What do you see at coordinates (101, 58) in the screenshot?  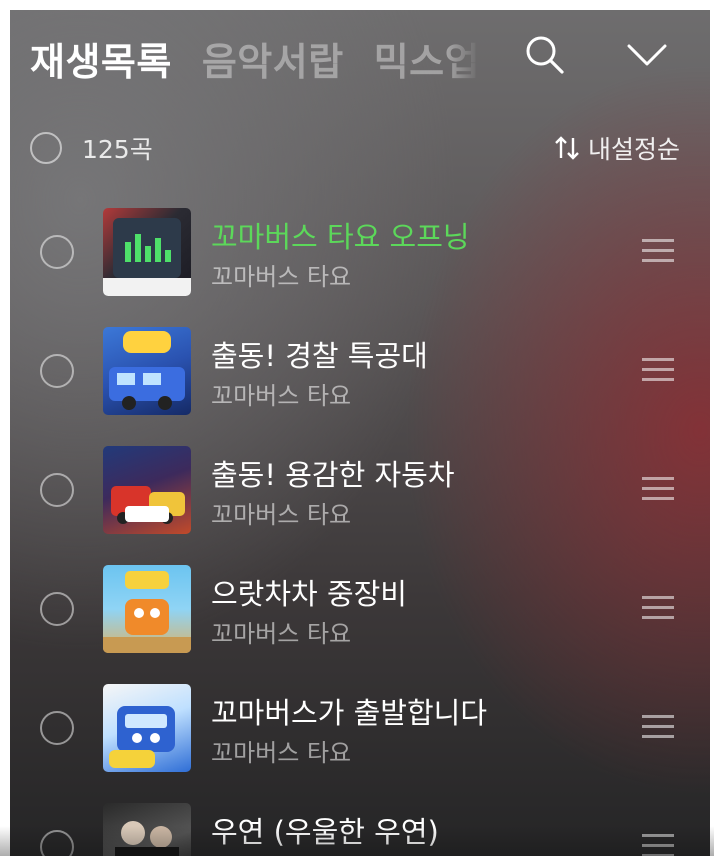 I see `tab-playlist: 재생목록` at bounding box center [101, 58].